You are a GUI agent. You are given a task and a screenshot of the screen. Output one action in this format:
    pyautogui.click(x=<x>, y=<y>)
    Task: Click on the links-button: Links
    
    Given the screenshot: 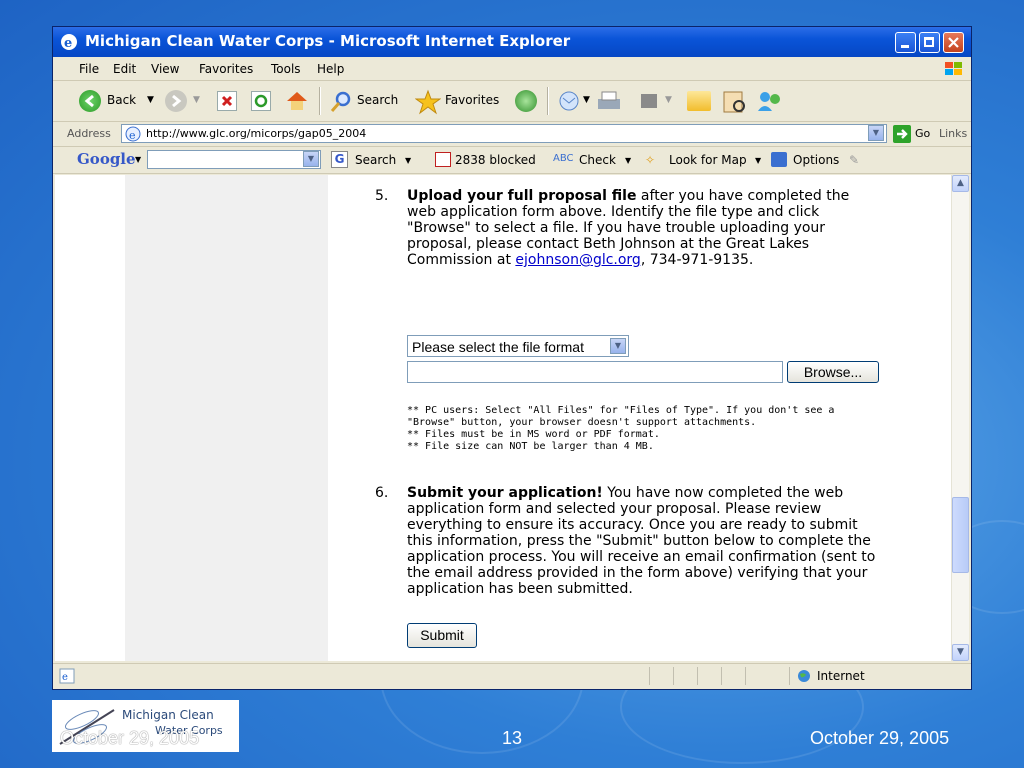 What is the action you would take?
    pyautogui.click(x=953, y=133)
    